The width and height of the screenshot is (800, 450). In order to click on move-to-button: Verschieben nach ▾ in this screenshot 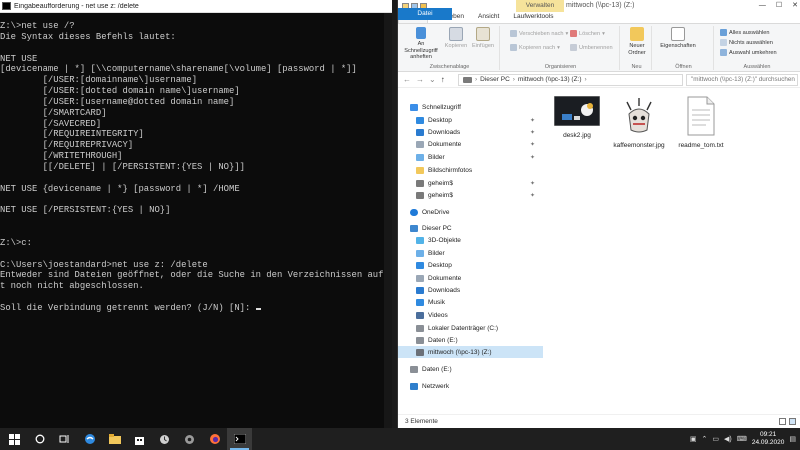, I will do `click(539, 33)`.